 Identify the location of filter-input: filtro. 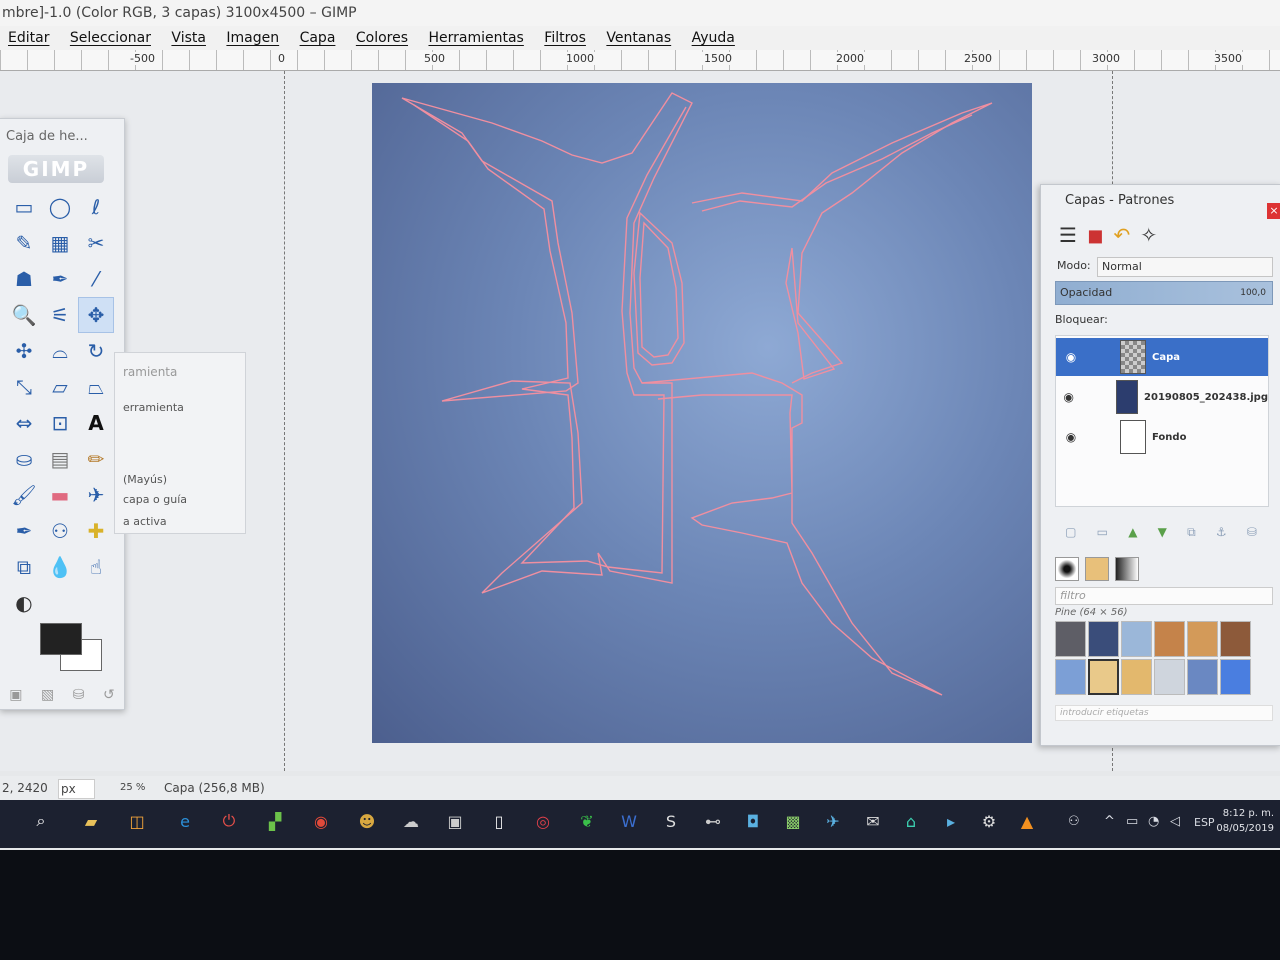
(1164, 596).